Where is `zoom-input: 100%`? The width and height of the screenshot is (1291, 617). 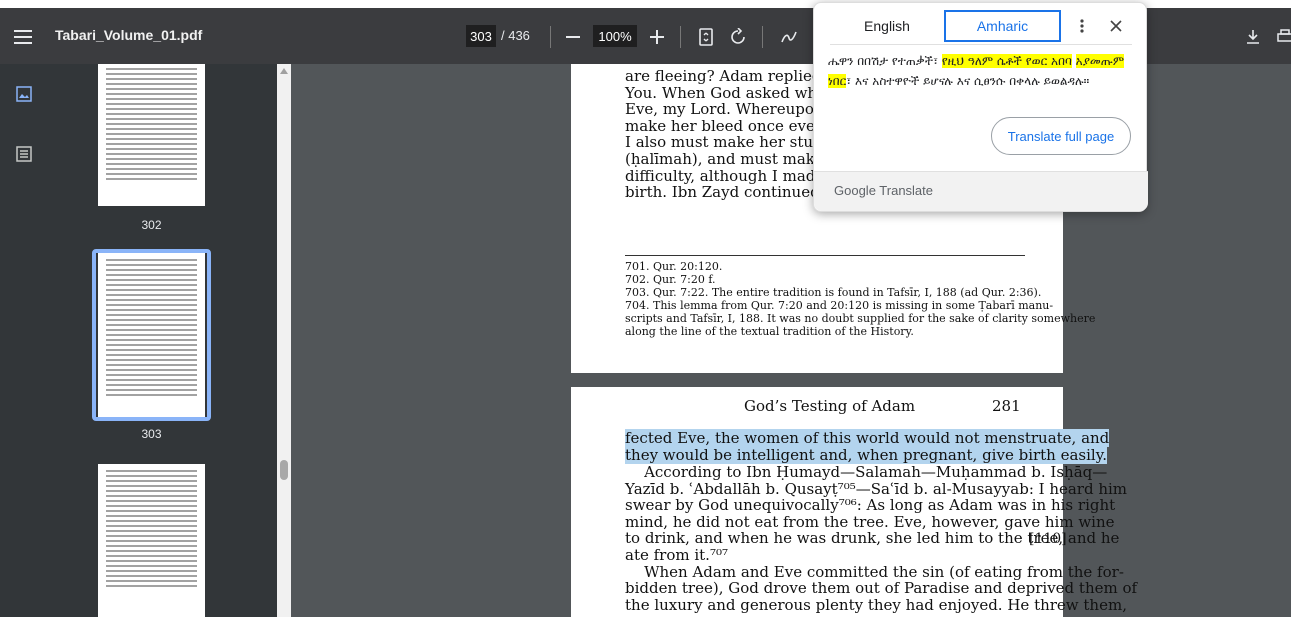
zoom-input: 100% is located at coordinates (615, 36).